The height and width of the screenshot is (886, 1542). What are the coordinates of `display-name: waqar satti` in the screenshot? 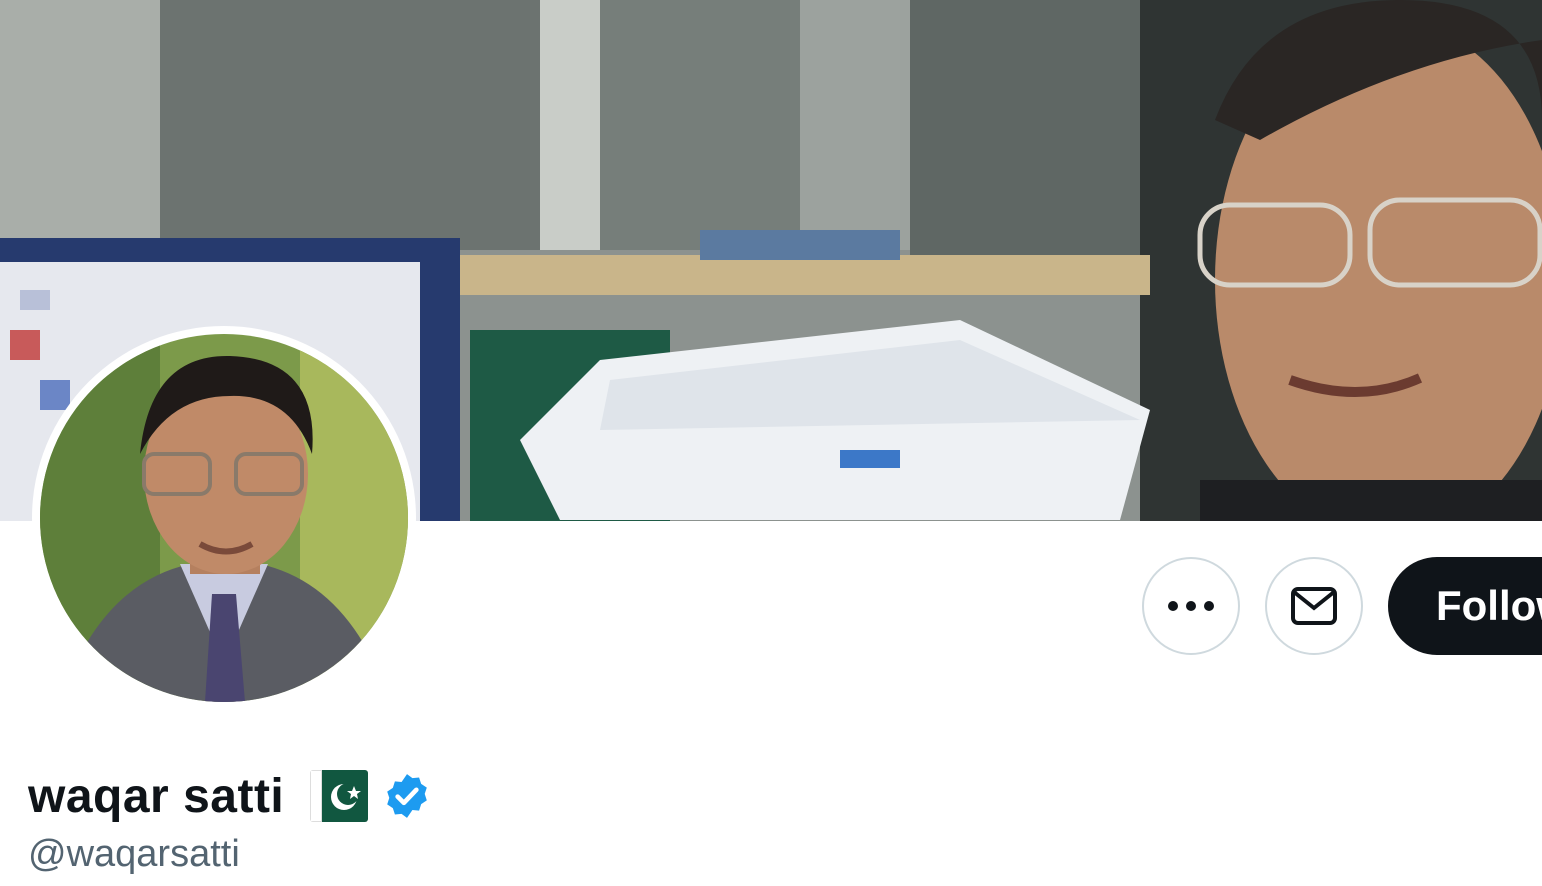 It's located at (156, 796).